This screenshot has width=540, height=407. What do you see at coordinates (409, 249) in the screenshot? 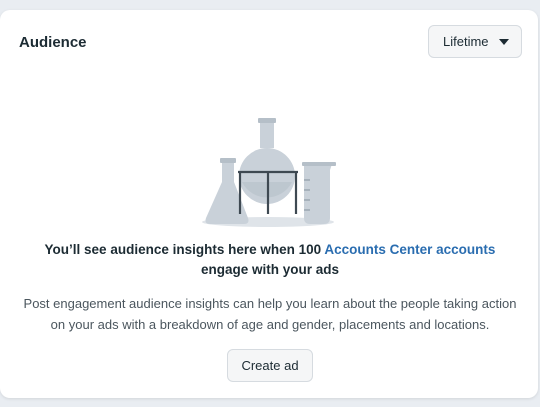
I see `accounts-center-link: Accounts Center accounts` at bounding box center [409, 249].